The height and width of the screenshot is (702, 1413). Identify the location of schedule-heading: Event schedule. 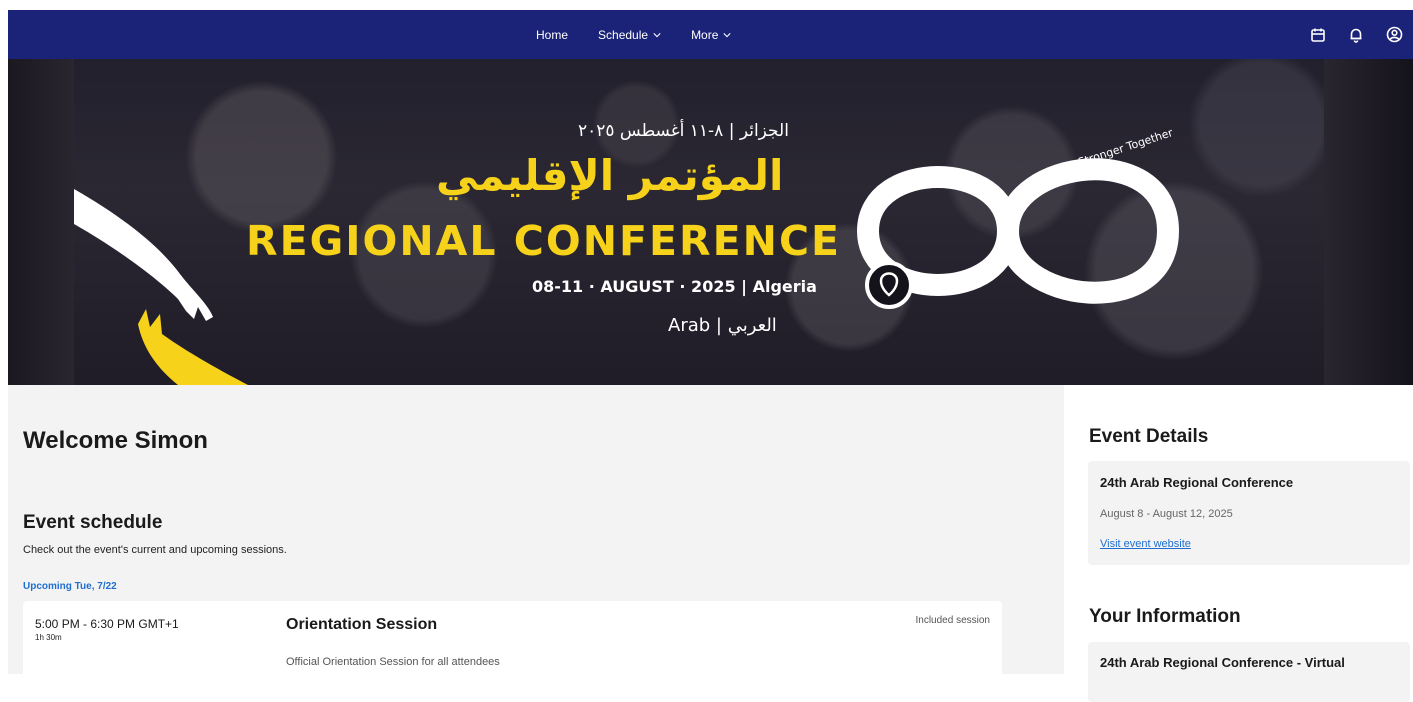
(93, 522).